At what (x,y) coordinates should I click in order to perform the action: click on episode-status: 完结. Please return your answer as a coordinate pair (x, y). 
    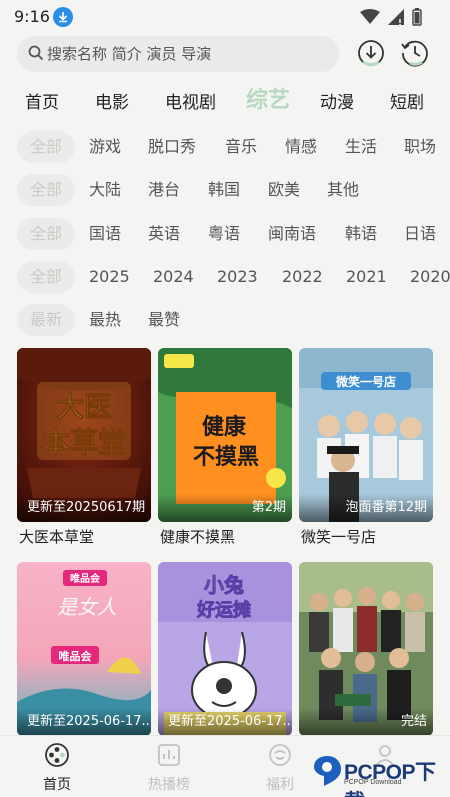
    Looking at the image, I should click on (366, 722).